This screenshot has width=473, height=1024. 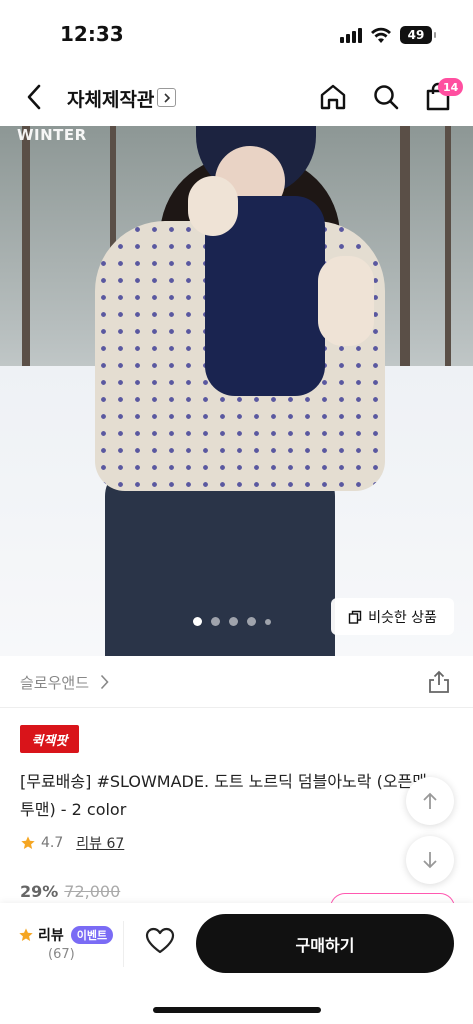 I want to click on review-link: 리뷰 67, so click(x=100, y=843).